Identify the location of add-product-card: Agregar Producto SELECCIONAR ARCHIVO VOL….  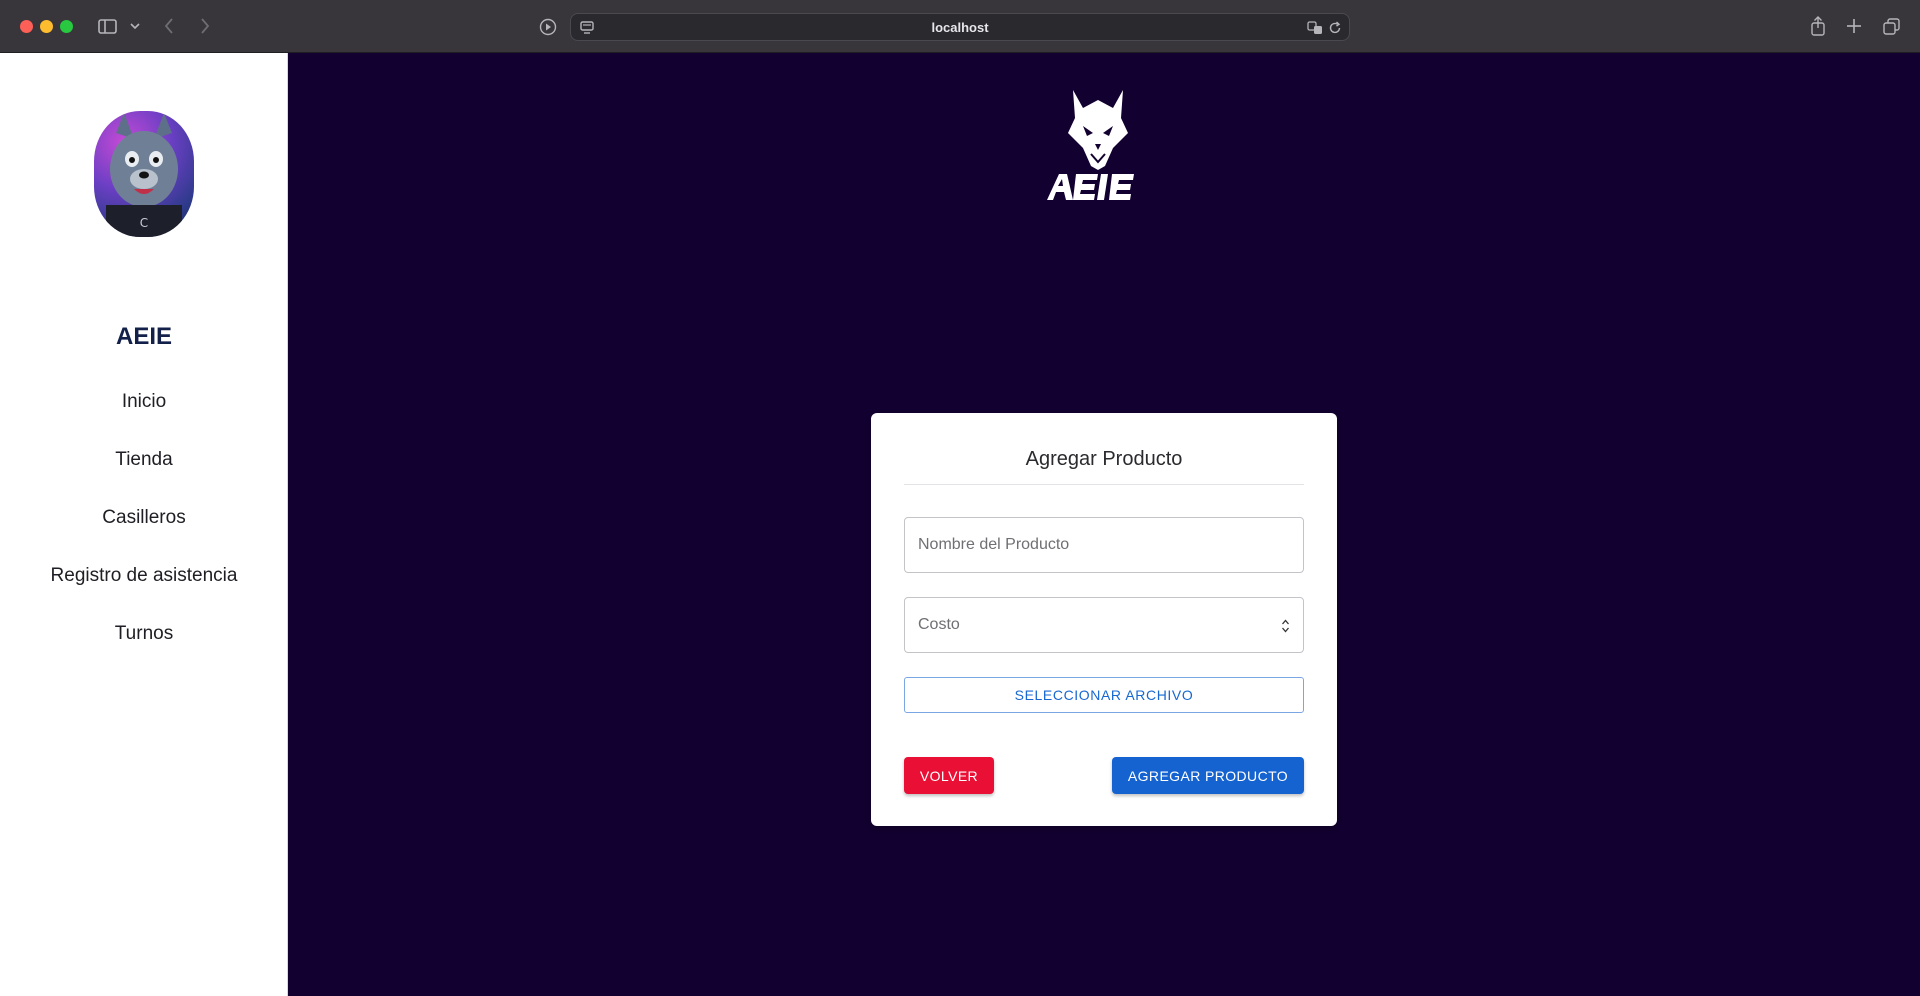
(1104, 619).